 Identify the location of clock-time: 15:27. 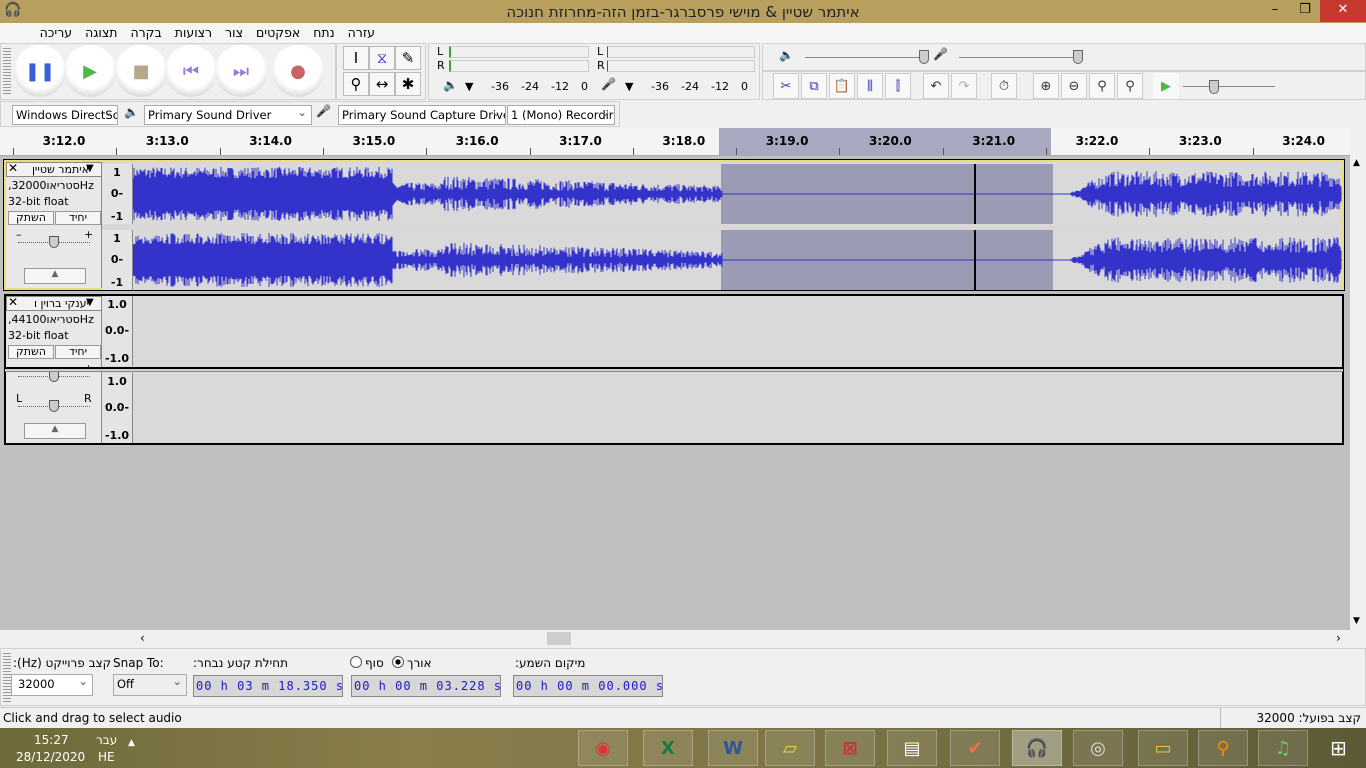
(51, 740).